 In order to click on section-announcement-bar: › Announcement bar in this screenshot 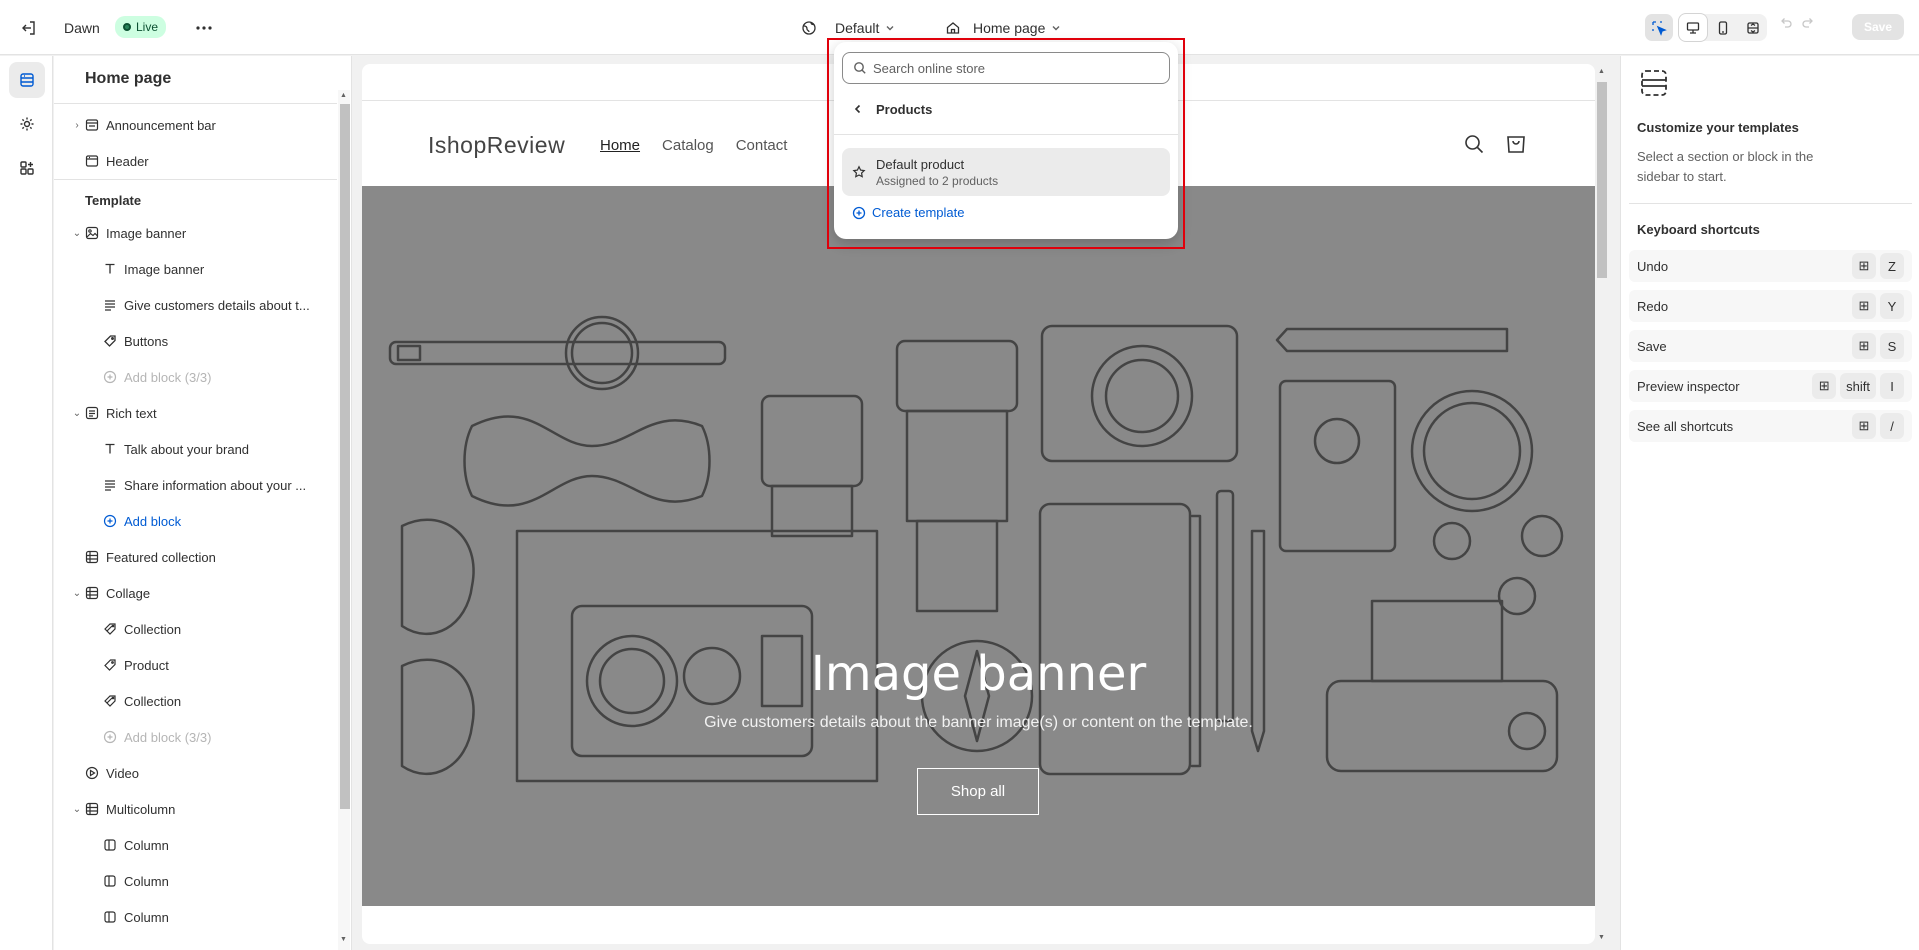, I will do `click(195, 125)`.